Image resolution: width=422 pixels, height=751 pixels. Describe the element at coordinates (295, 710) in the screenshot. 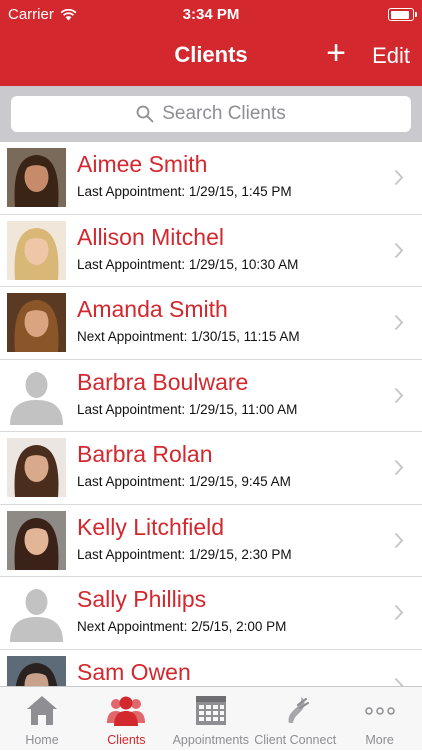

I see `client-connect-icon` at that location.